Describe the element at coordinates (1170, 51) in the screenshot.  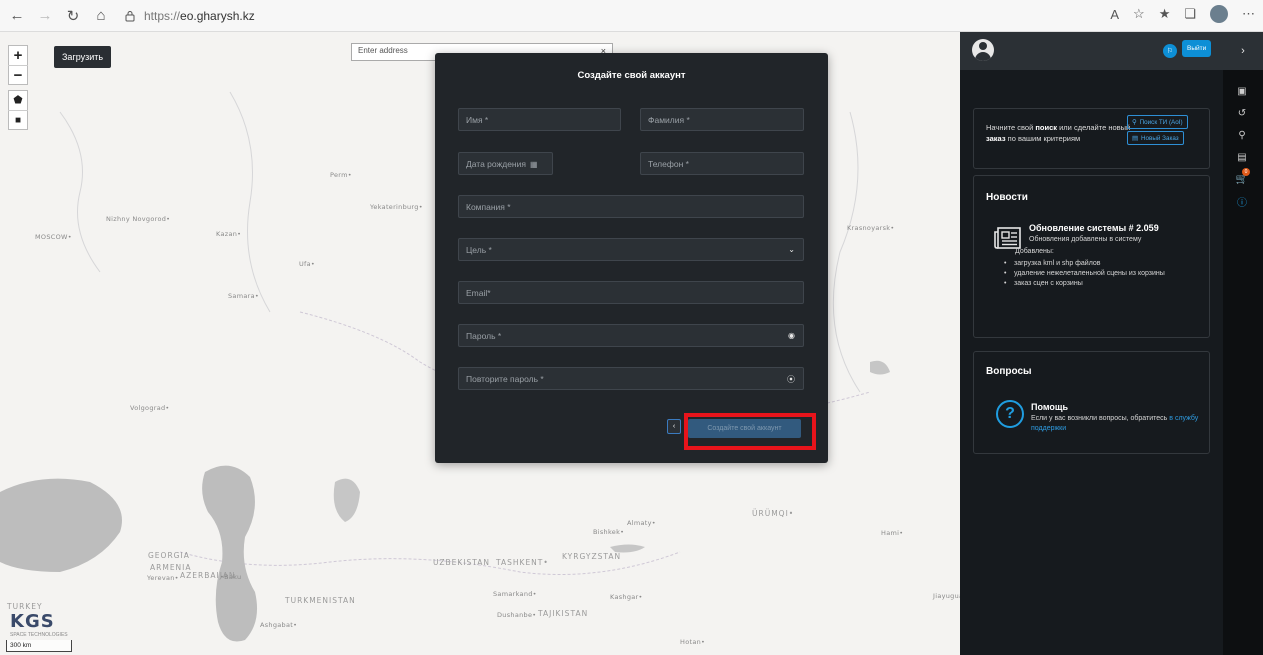
I see `language-icon: ⚐` at that location.